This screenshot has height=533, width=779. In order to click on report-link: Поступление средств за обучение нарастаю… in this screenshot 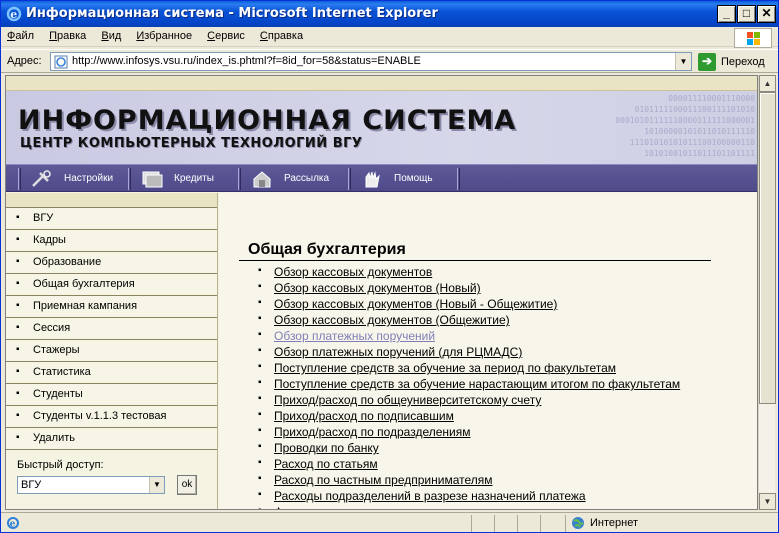, I will do `click(477, 384)`.